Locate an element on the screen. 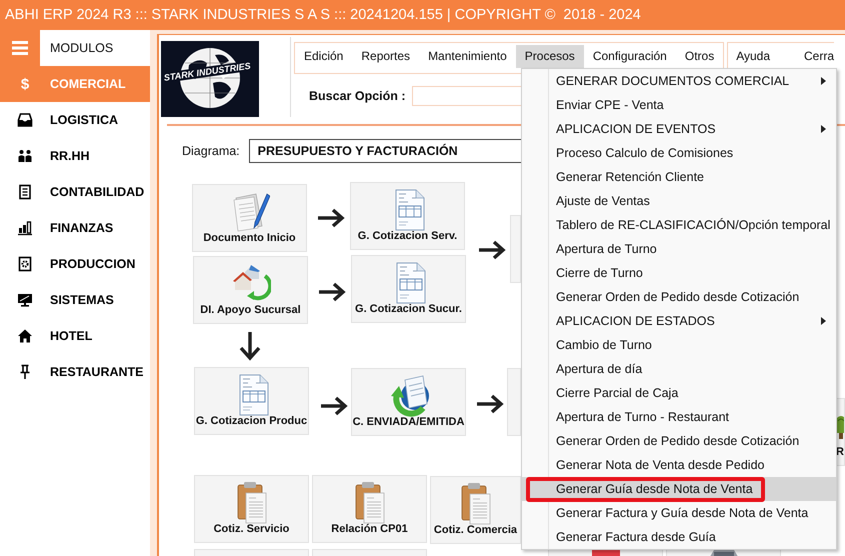  menu-item: Generar Nota de Venta desde Pedido is located at coordinates (679, 465).